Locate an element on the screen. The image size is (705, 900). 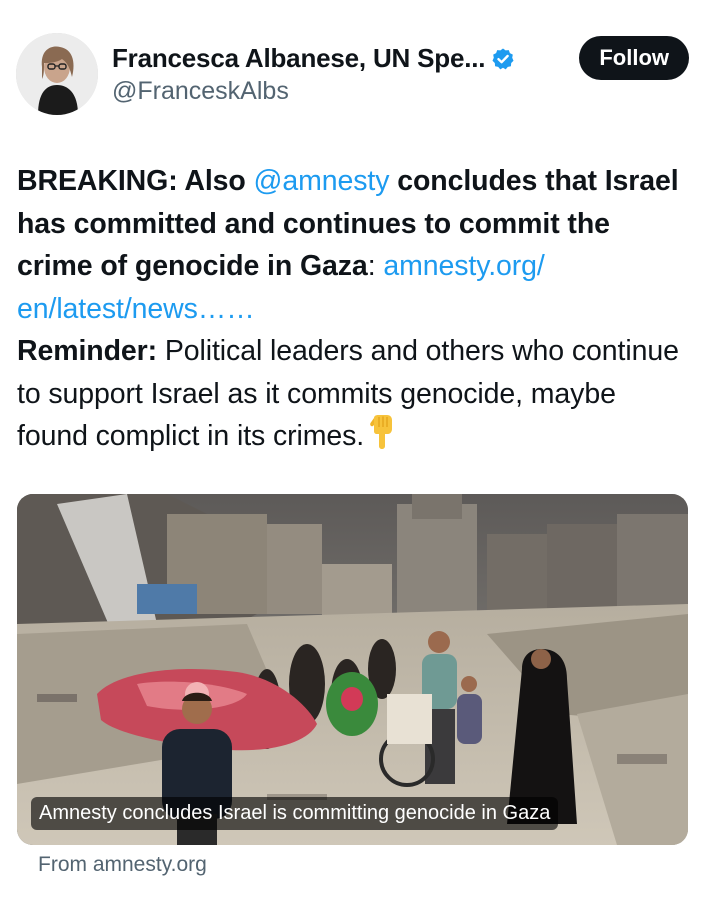
follow-button: Follow is located at coordinates (634, 58).